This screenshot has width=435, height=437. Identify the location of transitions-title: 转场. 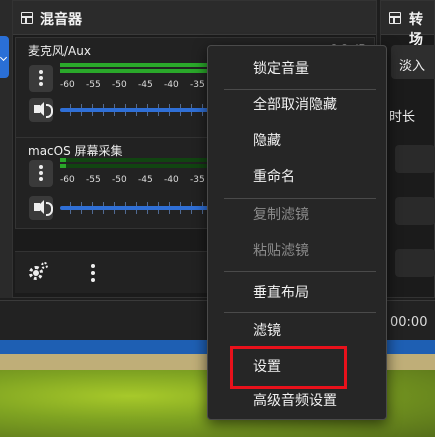
(416, 30).